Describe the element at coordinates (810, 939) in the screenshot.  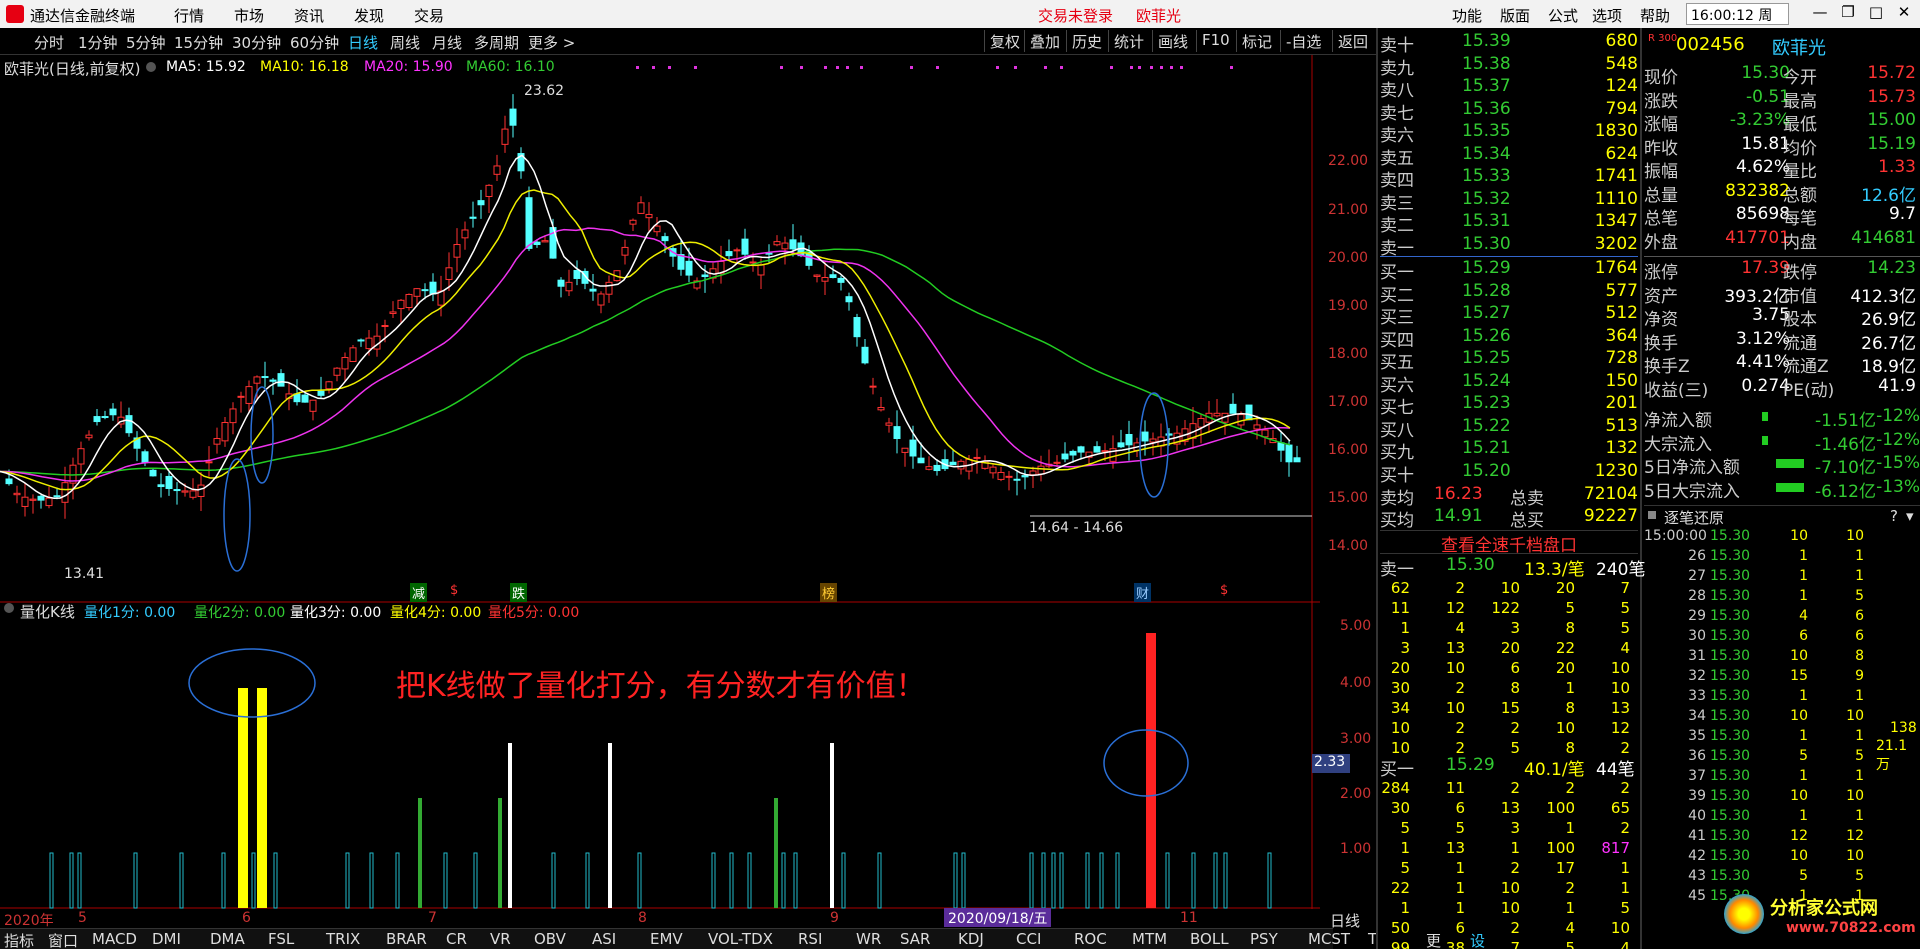
I see `indicator-tab-14: RSI` at that location.